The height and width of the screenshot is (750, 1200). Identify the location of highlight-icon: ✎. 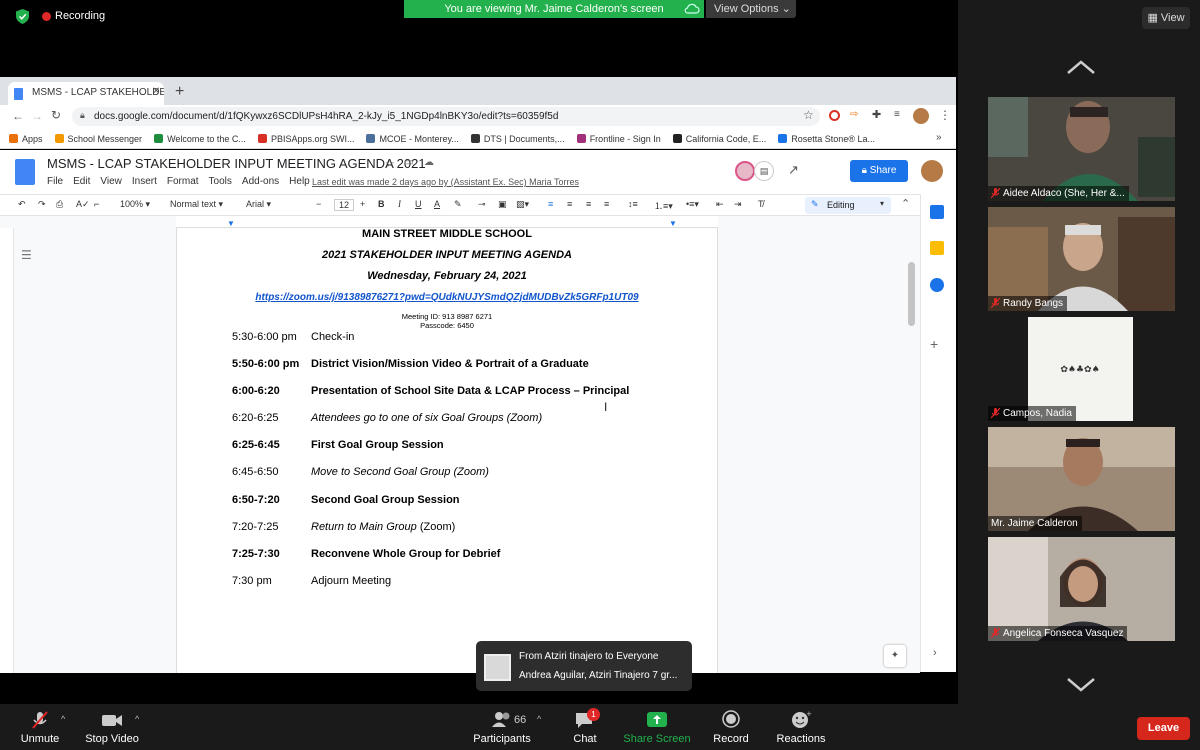
(458, 204).